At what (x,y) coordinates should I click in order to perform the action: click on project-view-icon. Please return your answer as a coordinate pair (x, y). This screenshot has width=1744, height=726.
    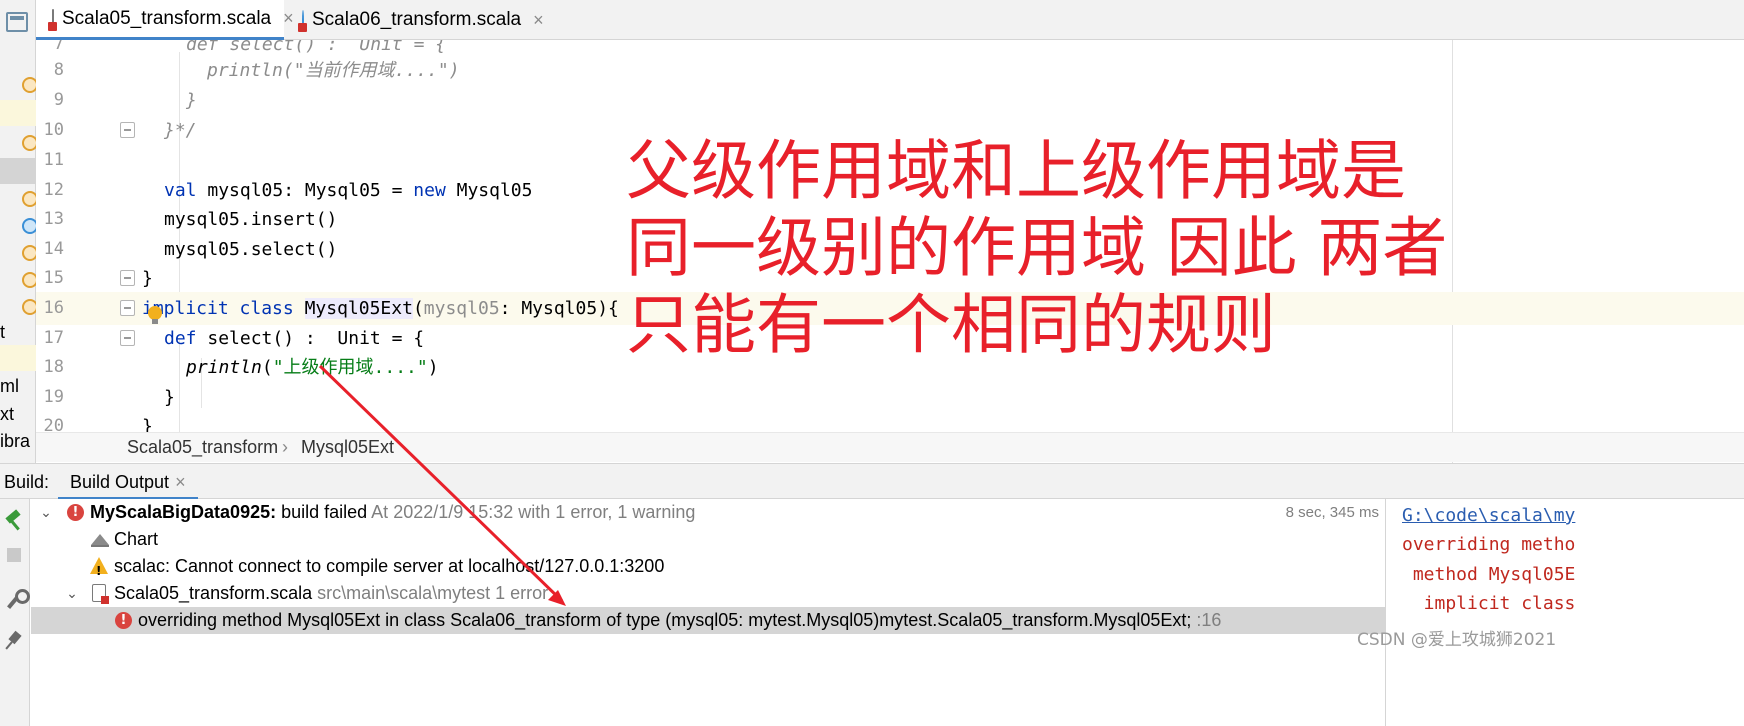
    Looking at the image, I should click on (17, 22).